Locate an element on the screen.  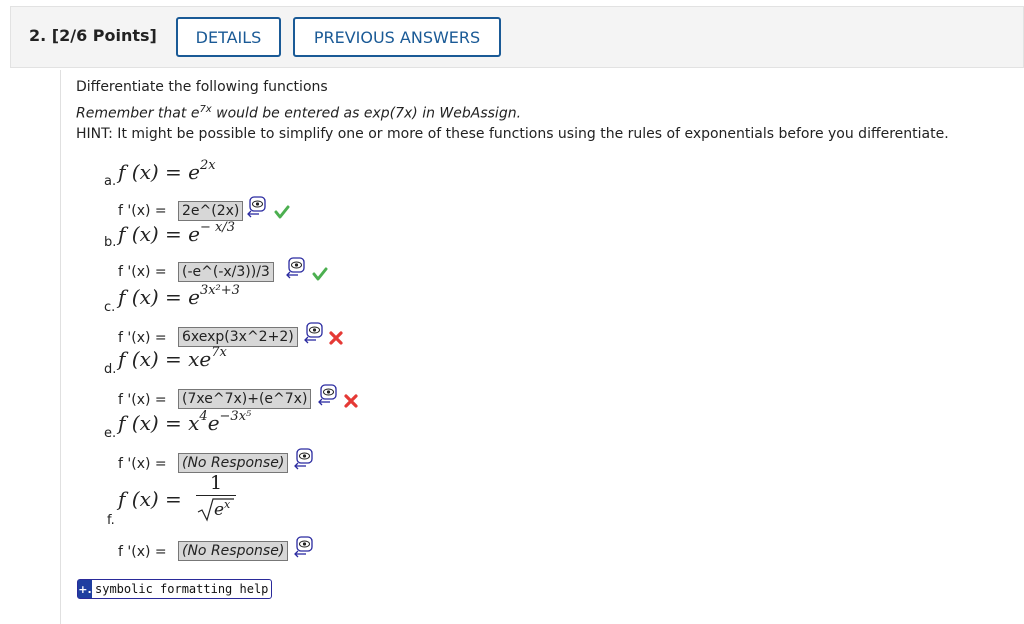
answer-field-b: (-e^(-x/3))/3 is located at coordinates (226, 272).